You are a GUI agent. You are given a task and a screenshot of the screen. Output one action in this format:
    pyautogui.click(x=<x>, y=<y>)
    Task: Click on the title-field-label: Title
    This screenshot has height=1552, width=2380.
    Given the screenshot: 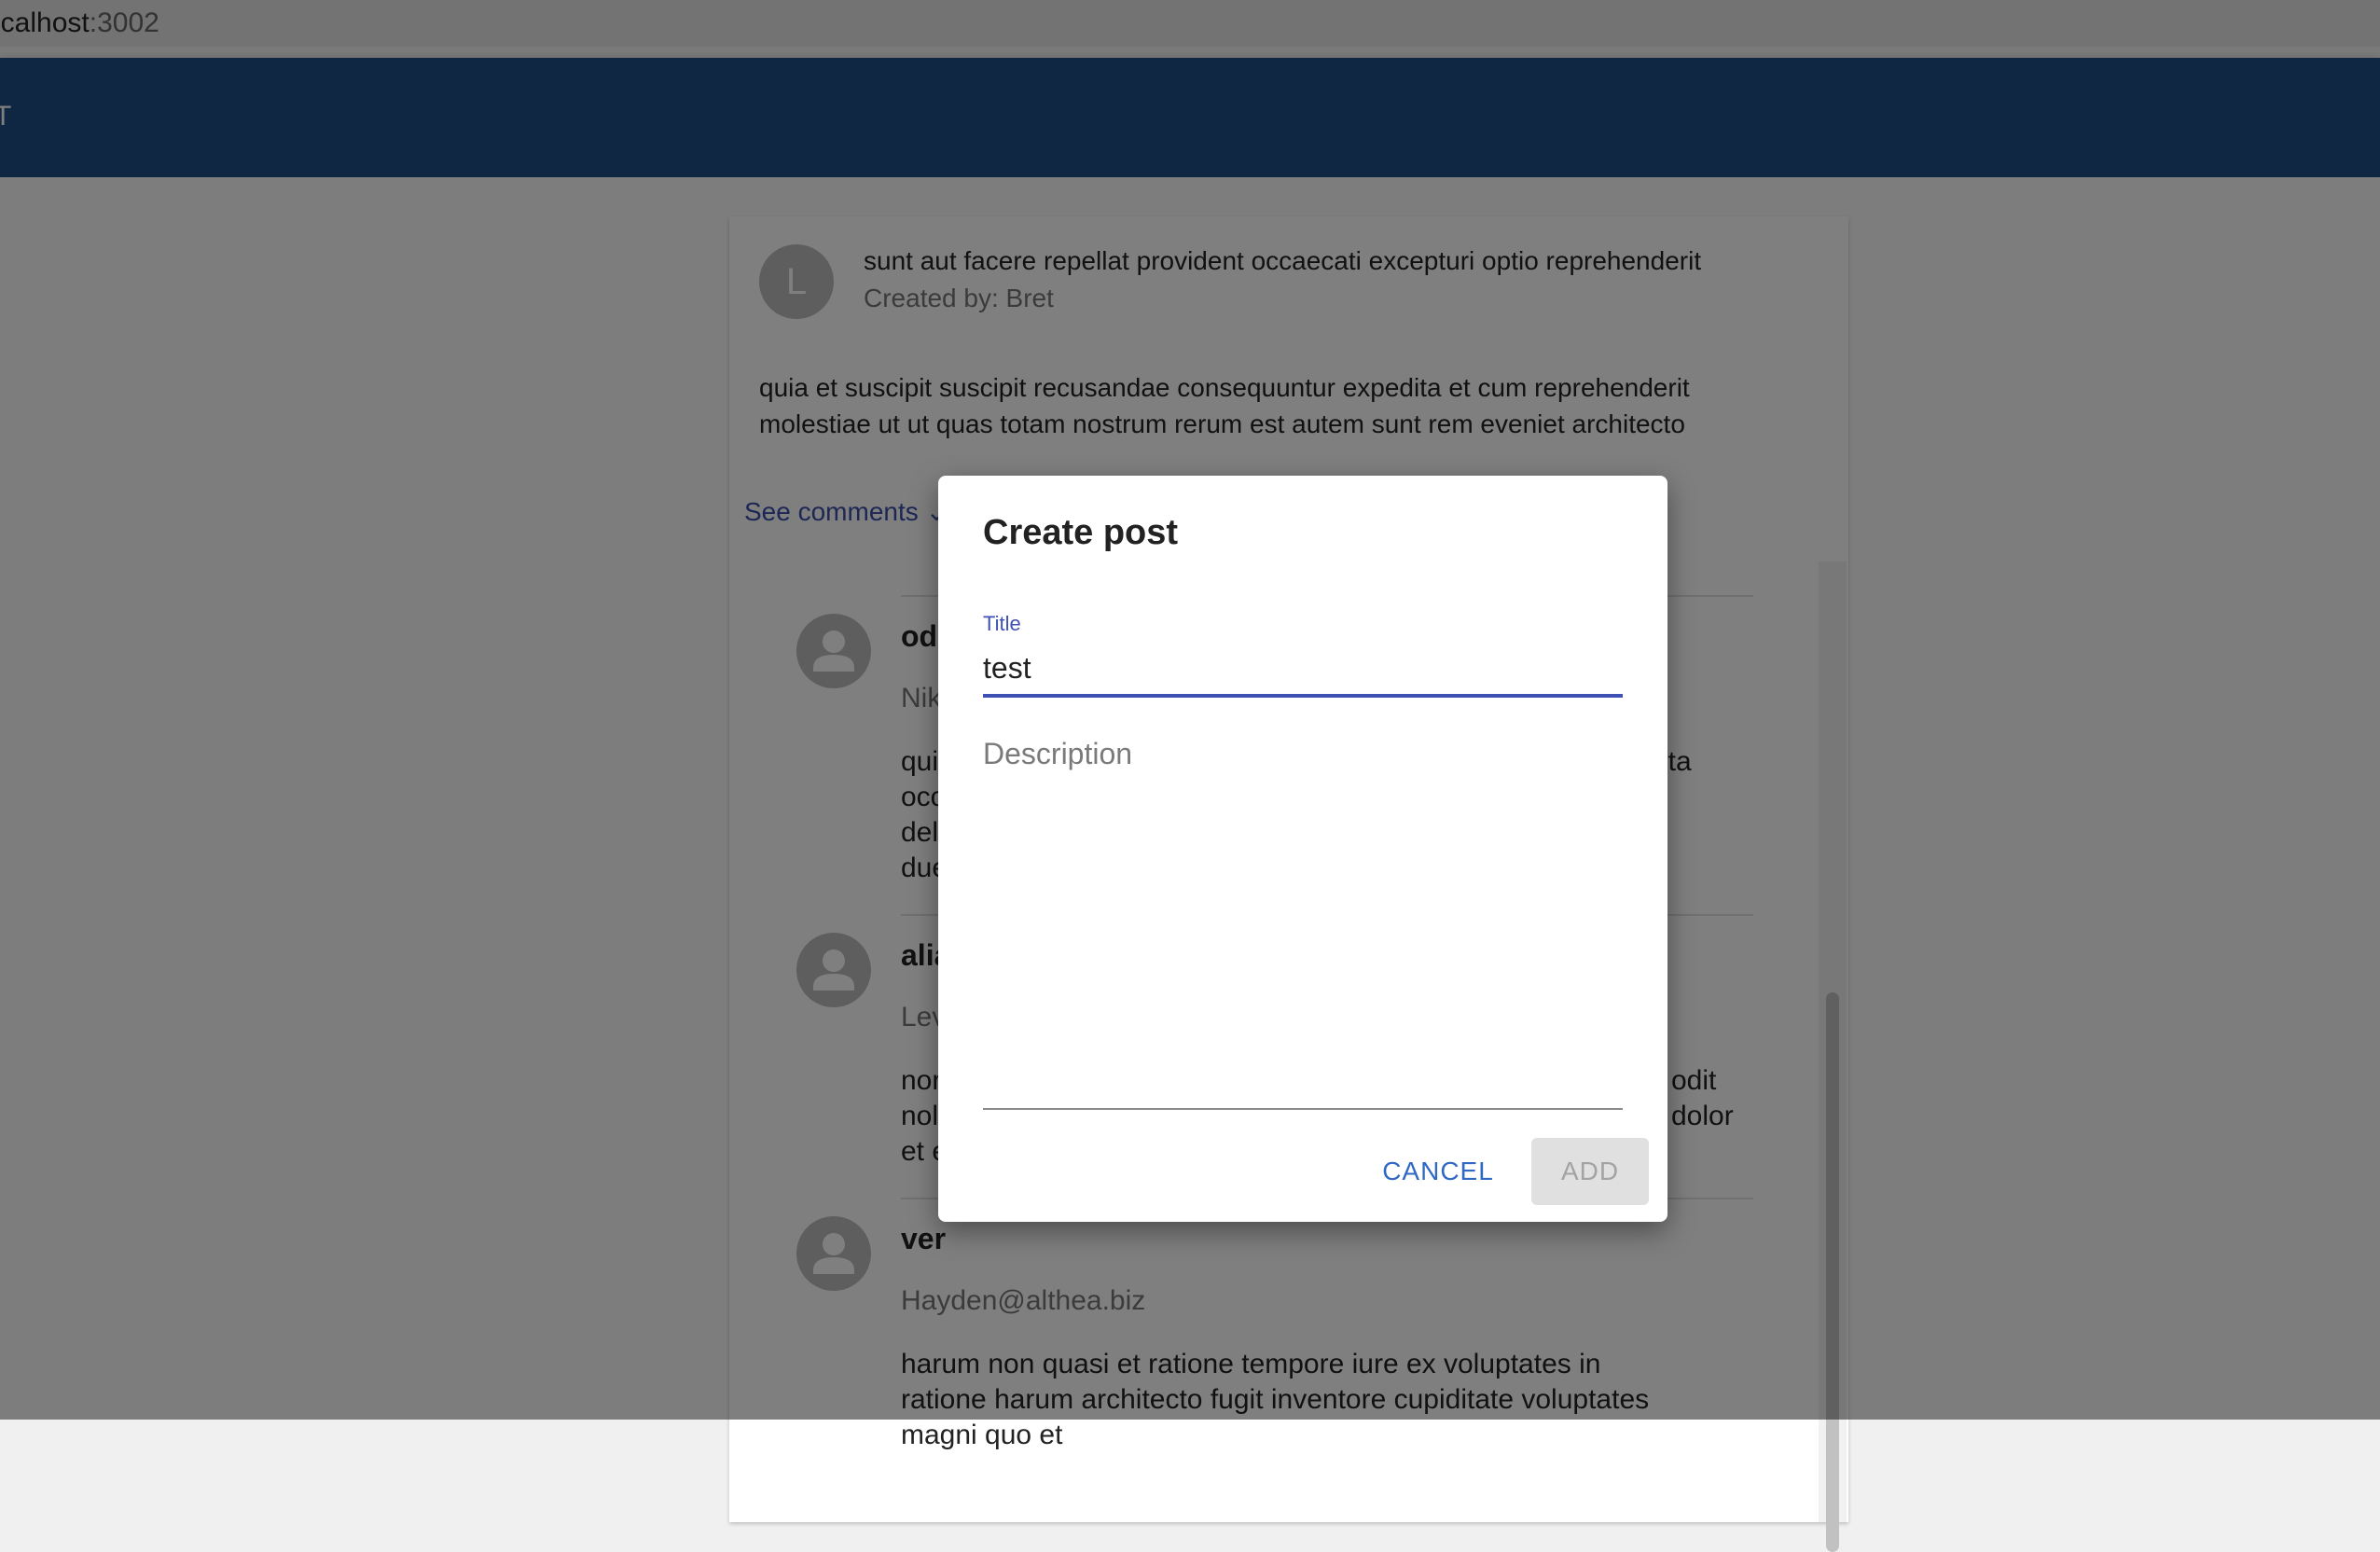 What is the action you would take?
    pyautogui.click(x=1002, y=623)
    